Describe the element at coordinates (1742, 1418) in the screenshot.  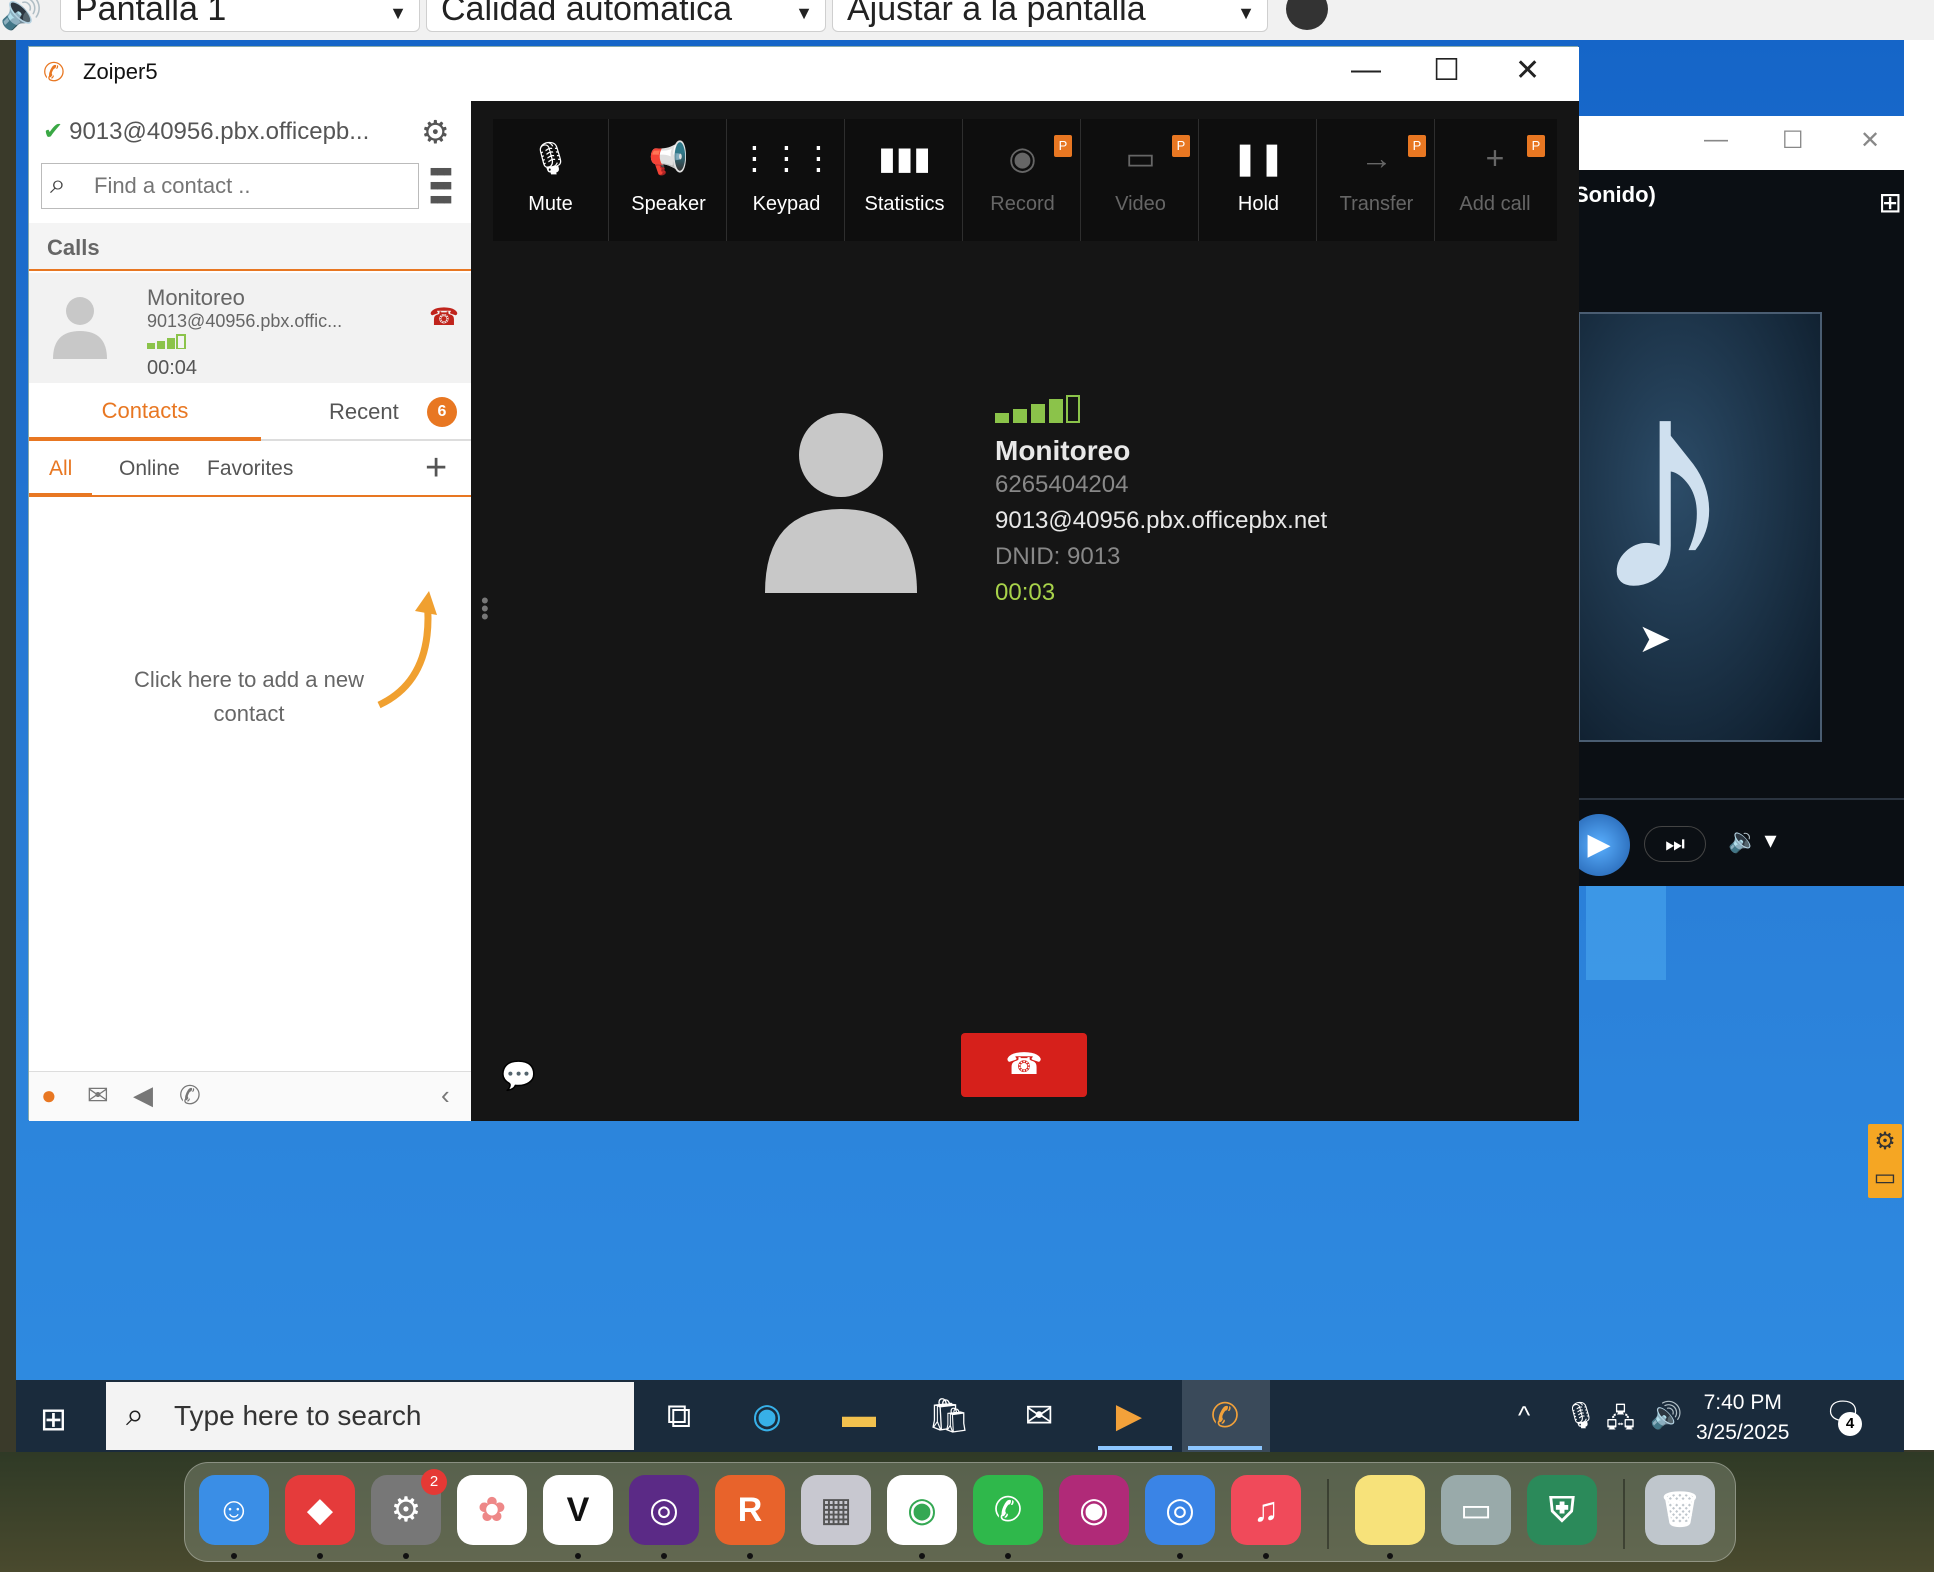
I see `system-clock: 7:40 PM 3/25/2025` at that location.